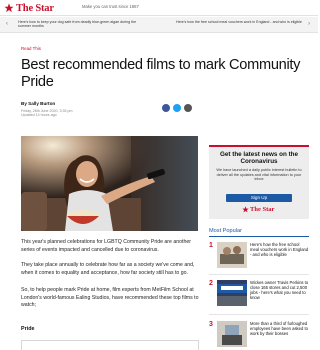 The image size is (320, 350). What do you see at coordinates (211, 245) in the screenshot?
I see `rank-number: 1` at bounding box center [211, 245].